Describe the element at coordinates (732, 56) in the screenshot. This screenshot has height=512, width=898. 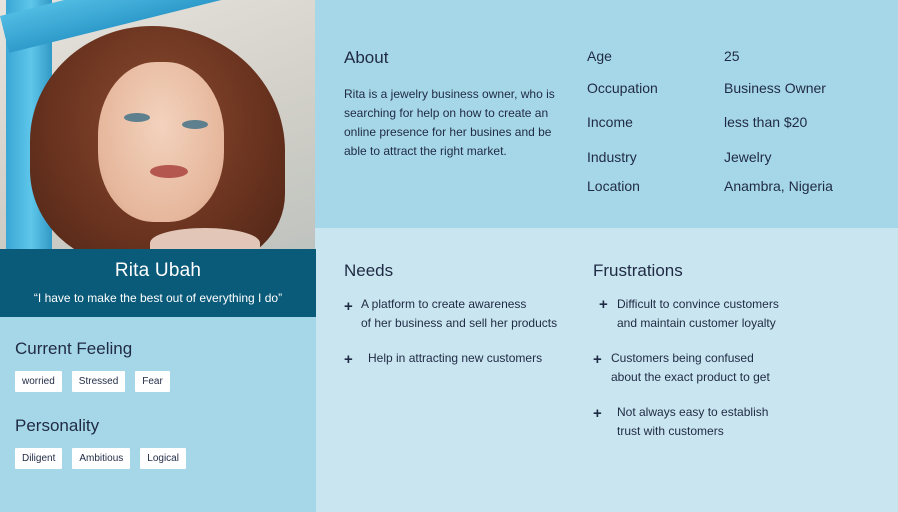
I see `age-value: 25` at that location.